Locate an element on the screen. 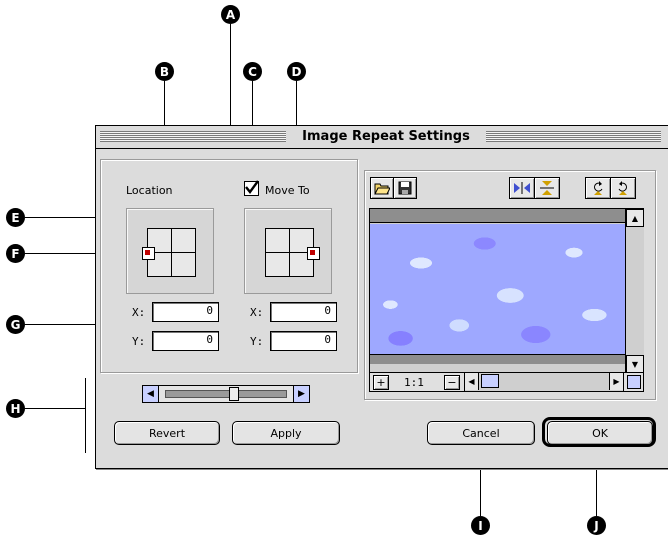  callout-b: B is located at coordinates (164, 71).